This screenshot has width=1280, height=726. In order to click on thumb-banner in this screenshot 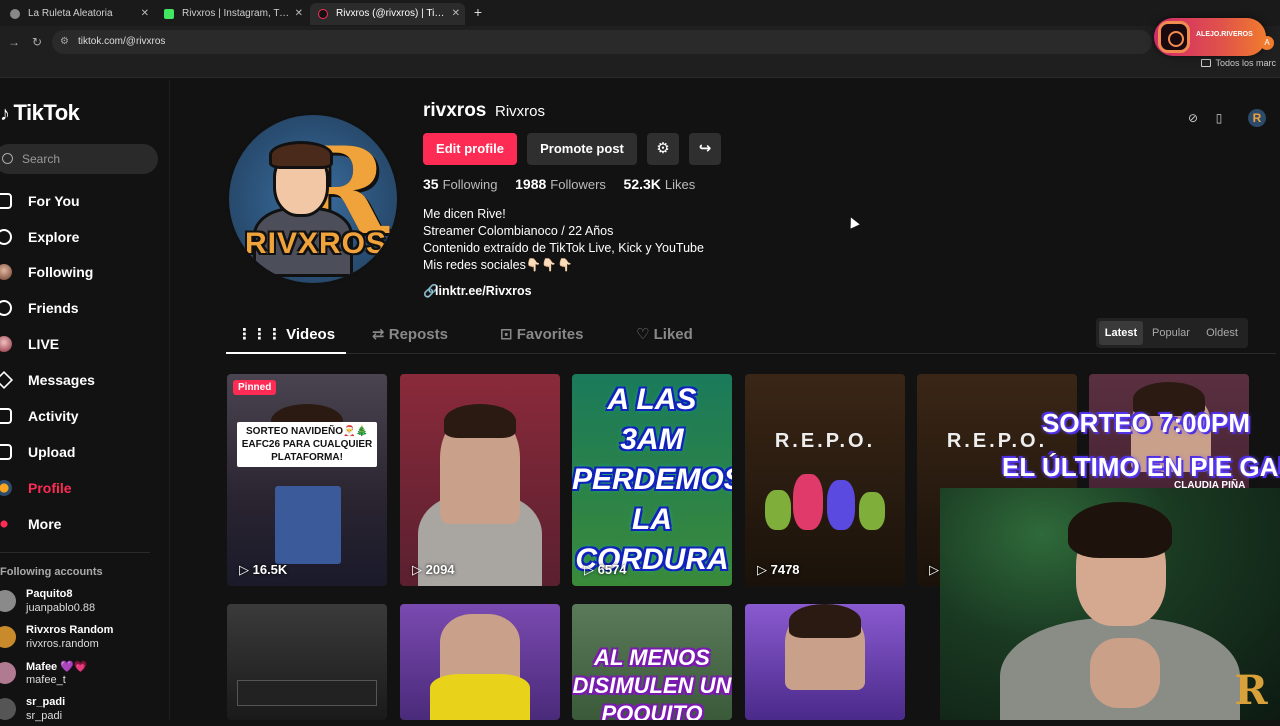, I will do `click(307, 693)`.